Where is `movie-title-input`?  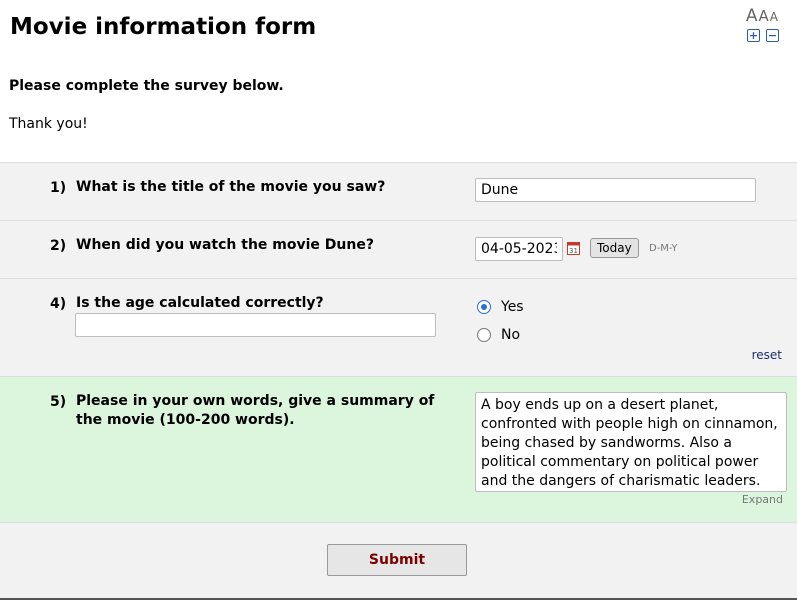
movie-title-input is located at coordinates (615, 190).